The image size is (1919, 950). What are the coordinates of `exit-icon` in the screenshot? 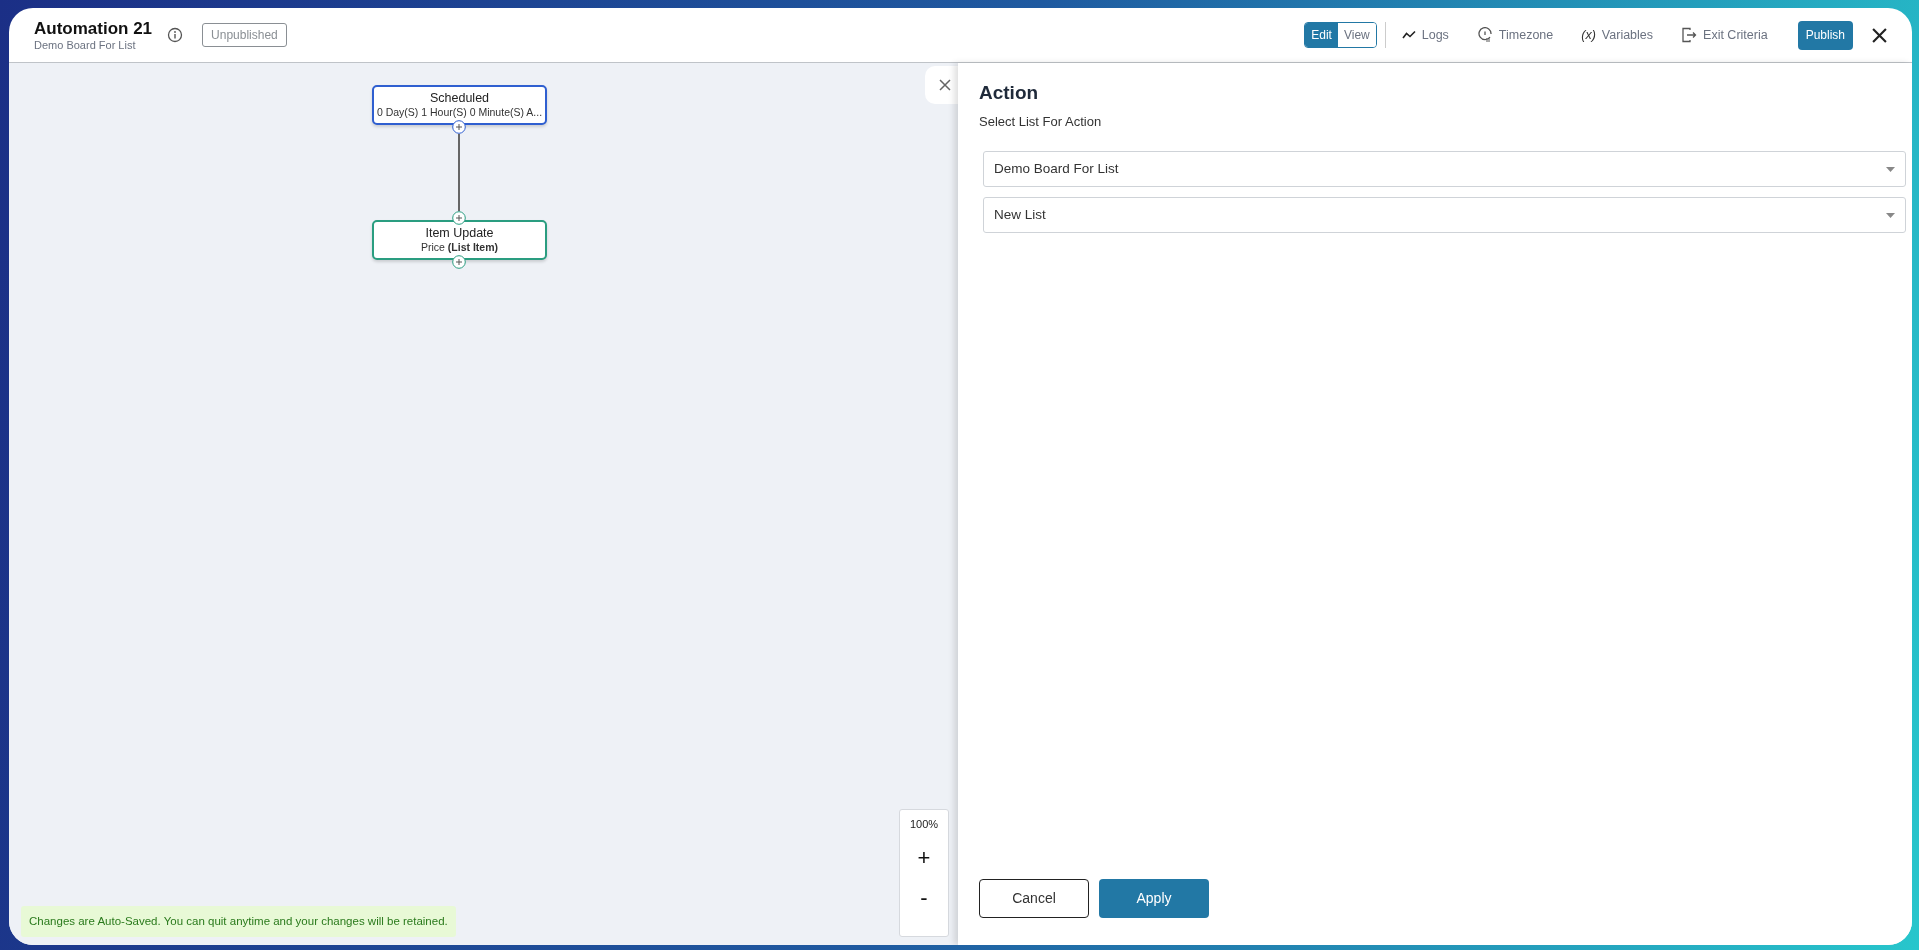 It's located at (1689, 35).